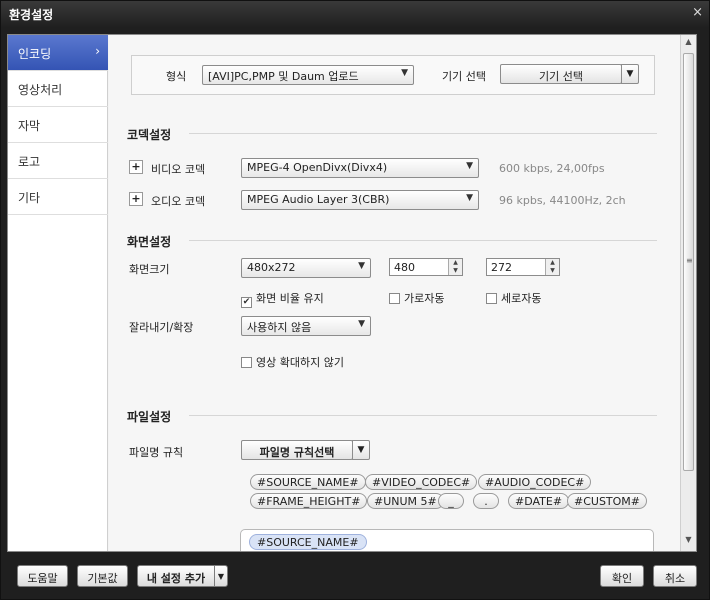 The image size is (710, 600). Describe the element at coordinates (523, 267) in the screenshot. I see `height-stepper: 272 ▲ ▼` at that location.